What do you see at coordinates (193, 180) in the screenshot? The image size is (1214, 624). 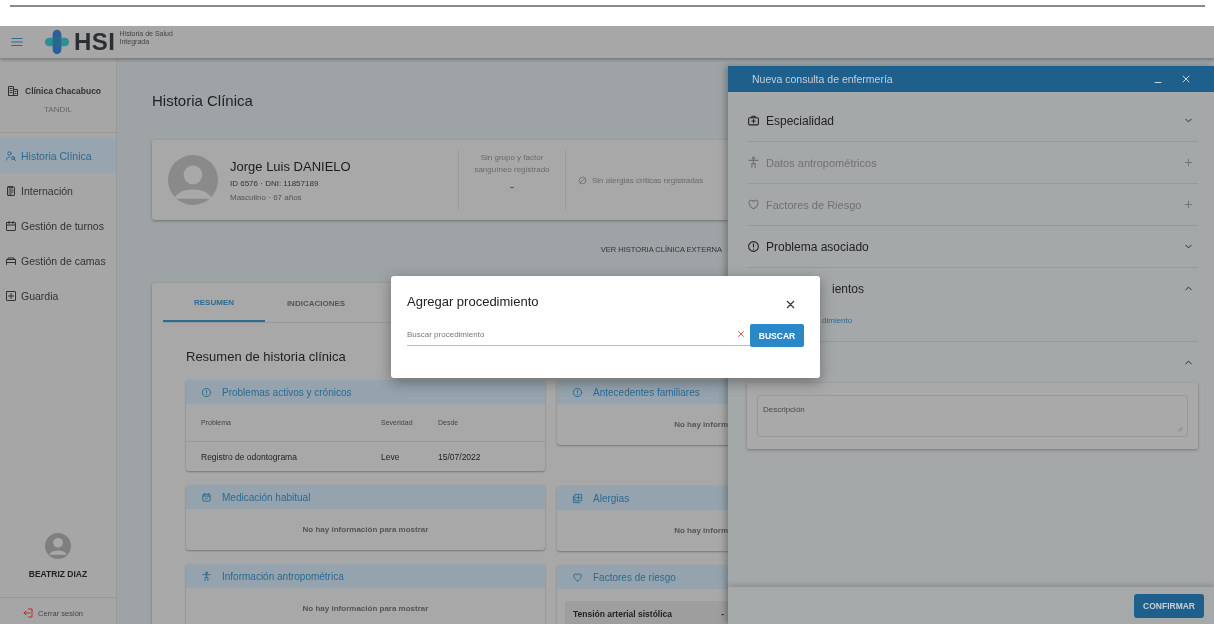 I see `patient-avatar-icon` at bounding box center [193, 180].